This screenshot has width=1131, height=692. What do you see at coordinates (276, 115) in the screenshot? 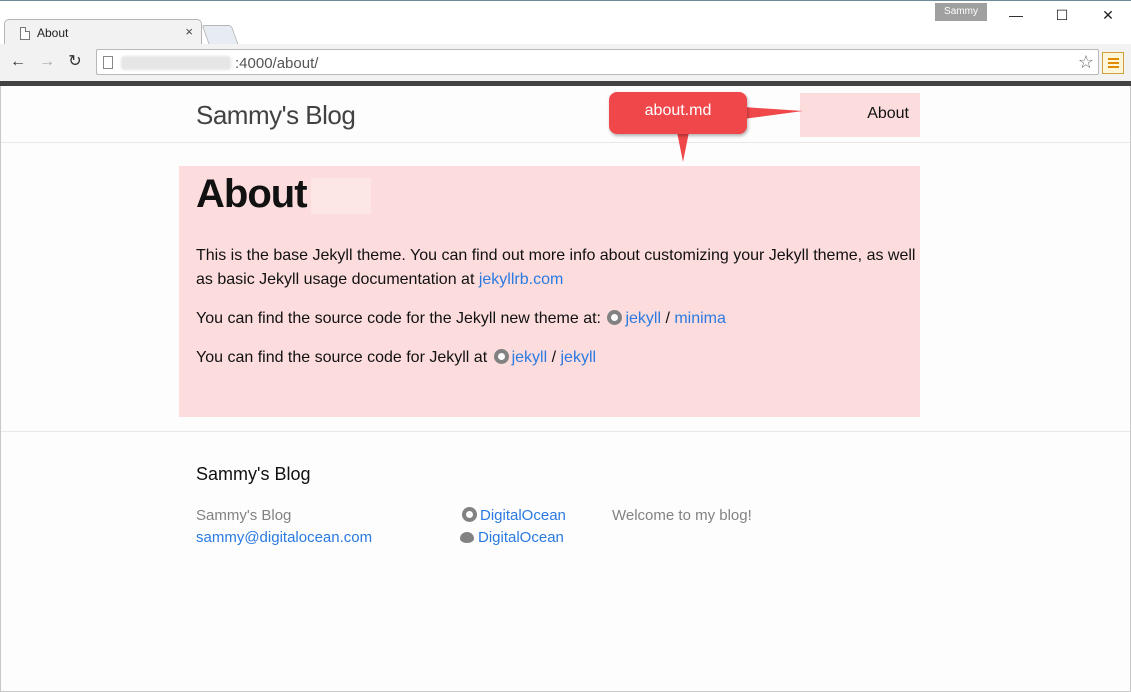
I see `site-title: Sammy's Blog` at bounding box center [276, 115].